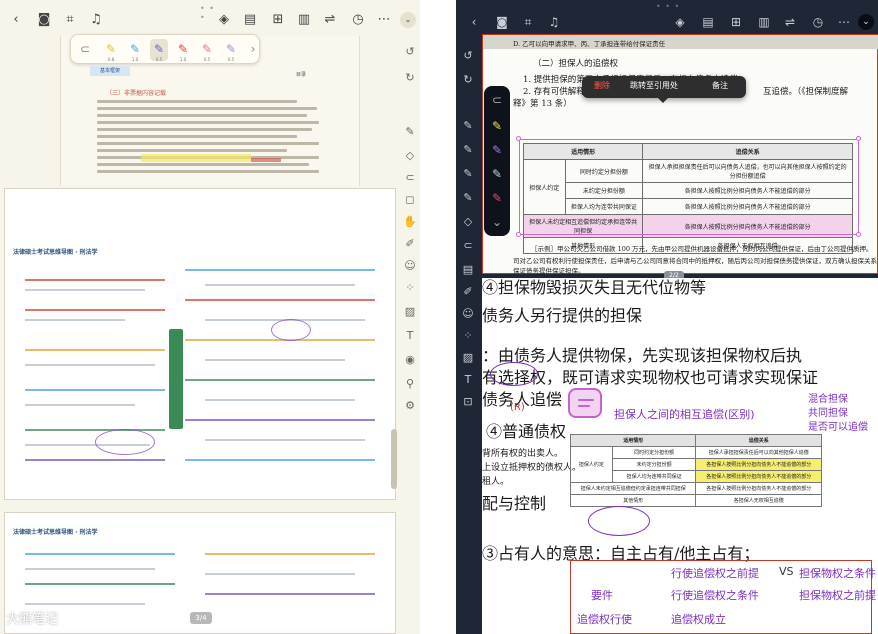  What do you see at coordinates (410, 384) in the screenshot?
I see `link-icon: ⚲` at bounding box center [410, 384].